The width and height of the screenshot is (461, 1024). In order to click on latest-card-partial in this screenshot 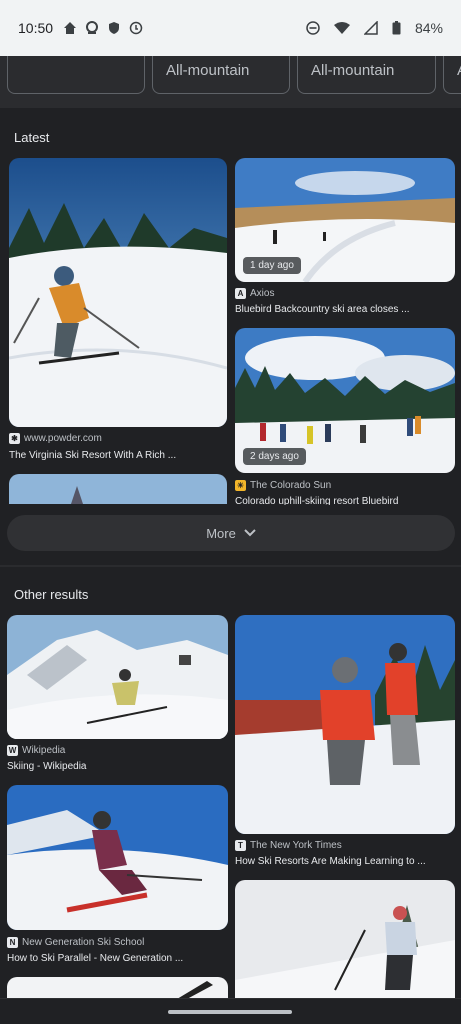, I will do `click(118, 489)`.